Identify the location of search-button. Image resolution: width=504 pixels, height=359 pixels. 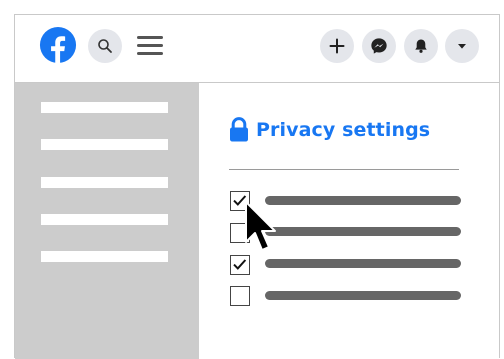
(105, 46).